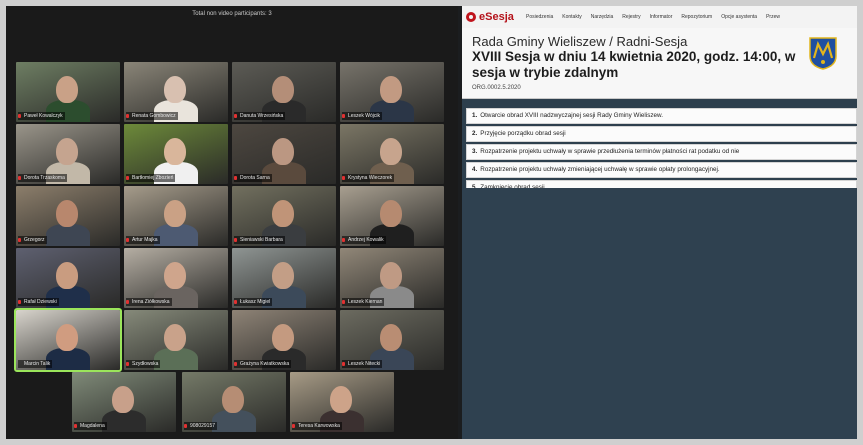 This screenshot has height=445, width=863. I want to click on menu-item: Informator, so click(661, 17).